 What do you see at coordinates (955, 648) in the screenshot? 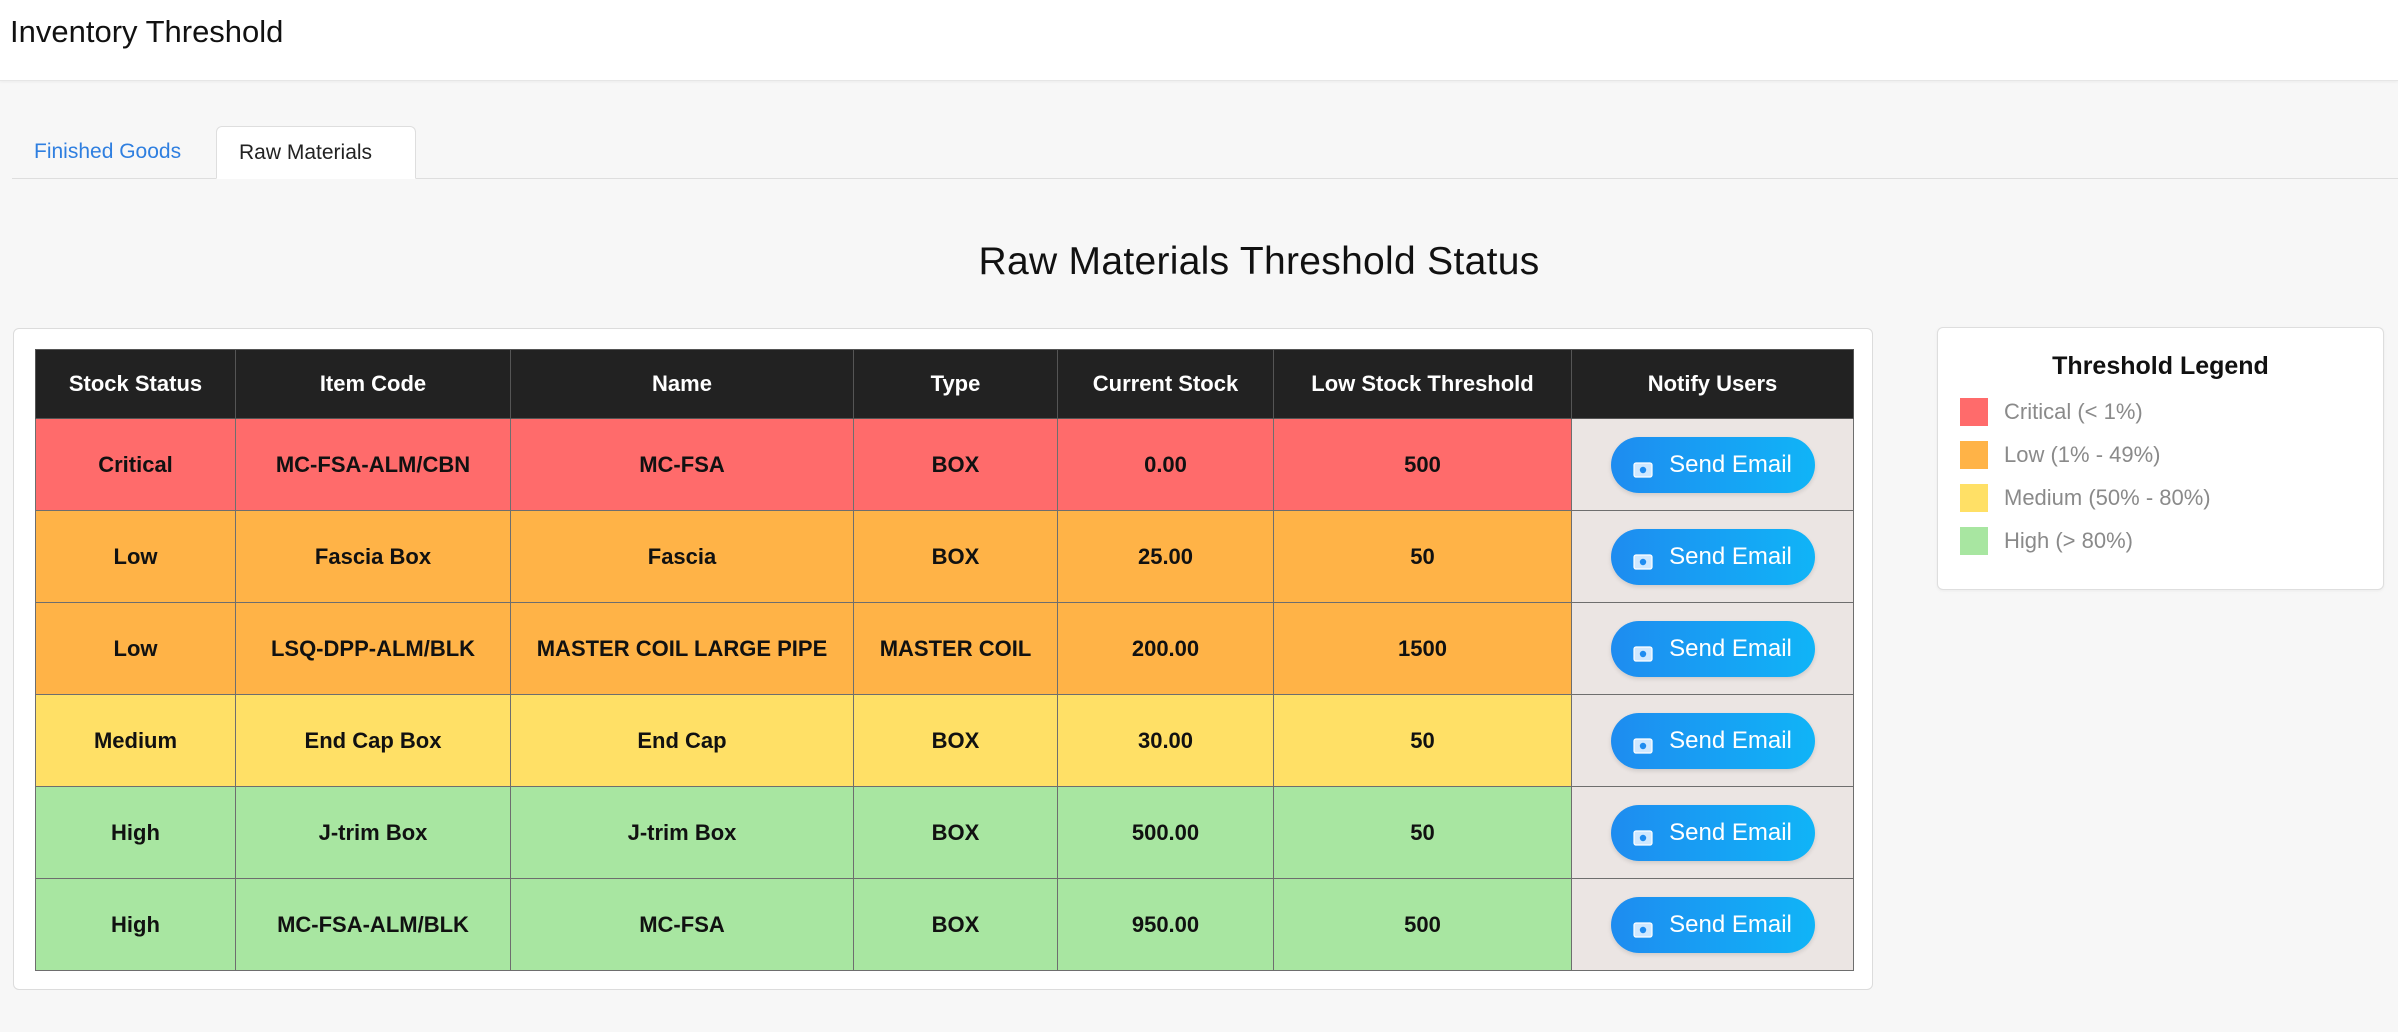
I see `cell-type: MASTER COIL` at bounding box center [955, 648].